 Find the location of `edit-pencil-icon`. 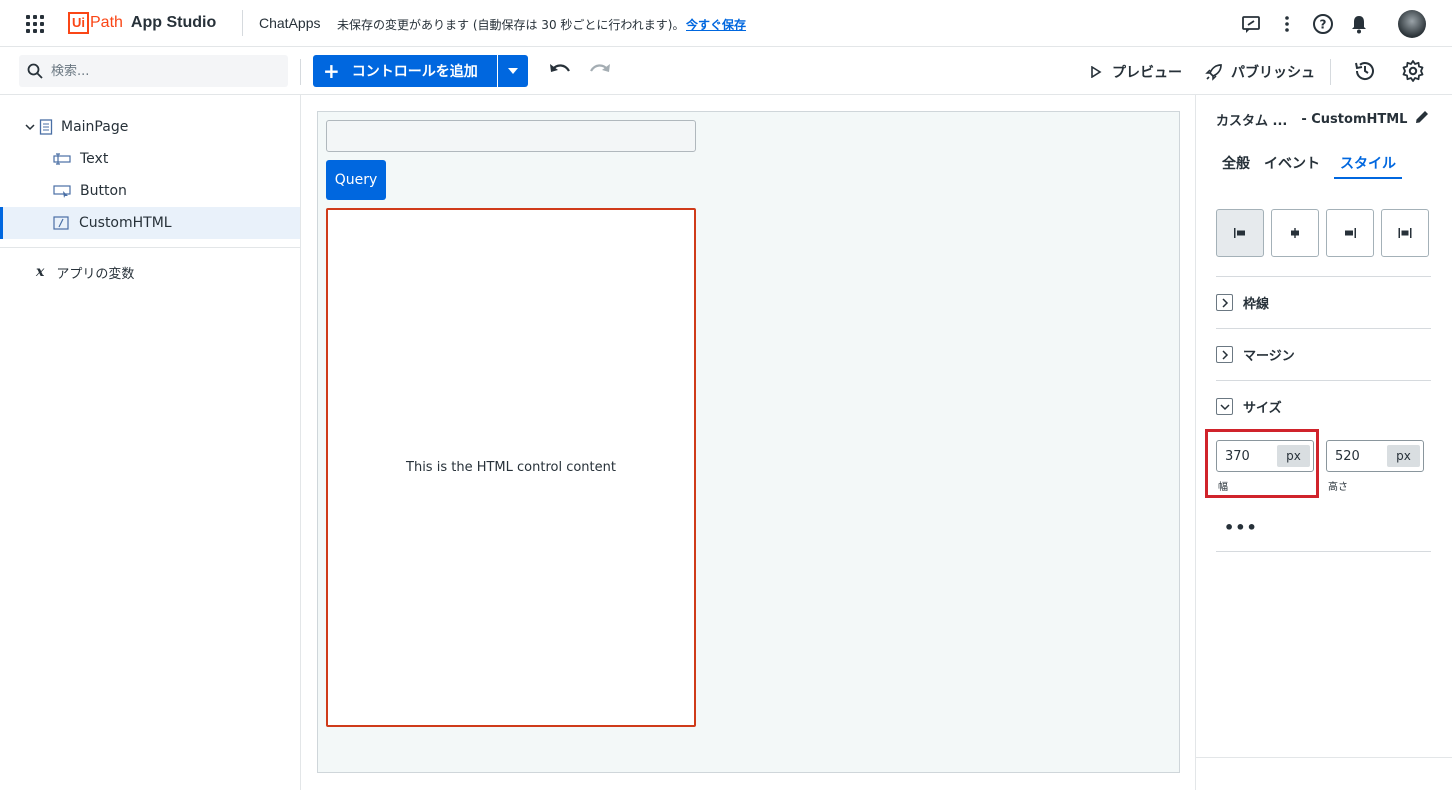

edit-pencil-icon is located at coordinates (1422, 119).